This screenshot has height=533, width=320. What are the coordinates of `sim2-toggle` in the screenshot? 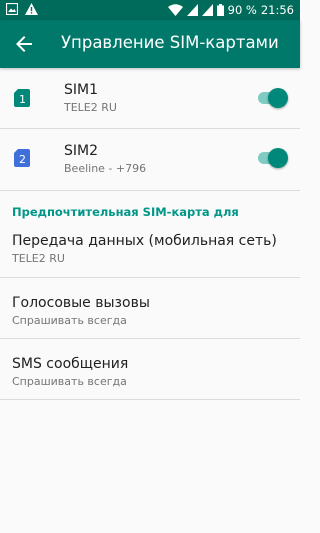 It's located at (273, 157).